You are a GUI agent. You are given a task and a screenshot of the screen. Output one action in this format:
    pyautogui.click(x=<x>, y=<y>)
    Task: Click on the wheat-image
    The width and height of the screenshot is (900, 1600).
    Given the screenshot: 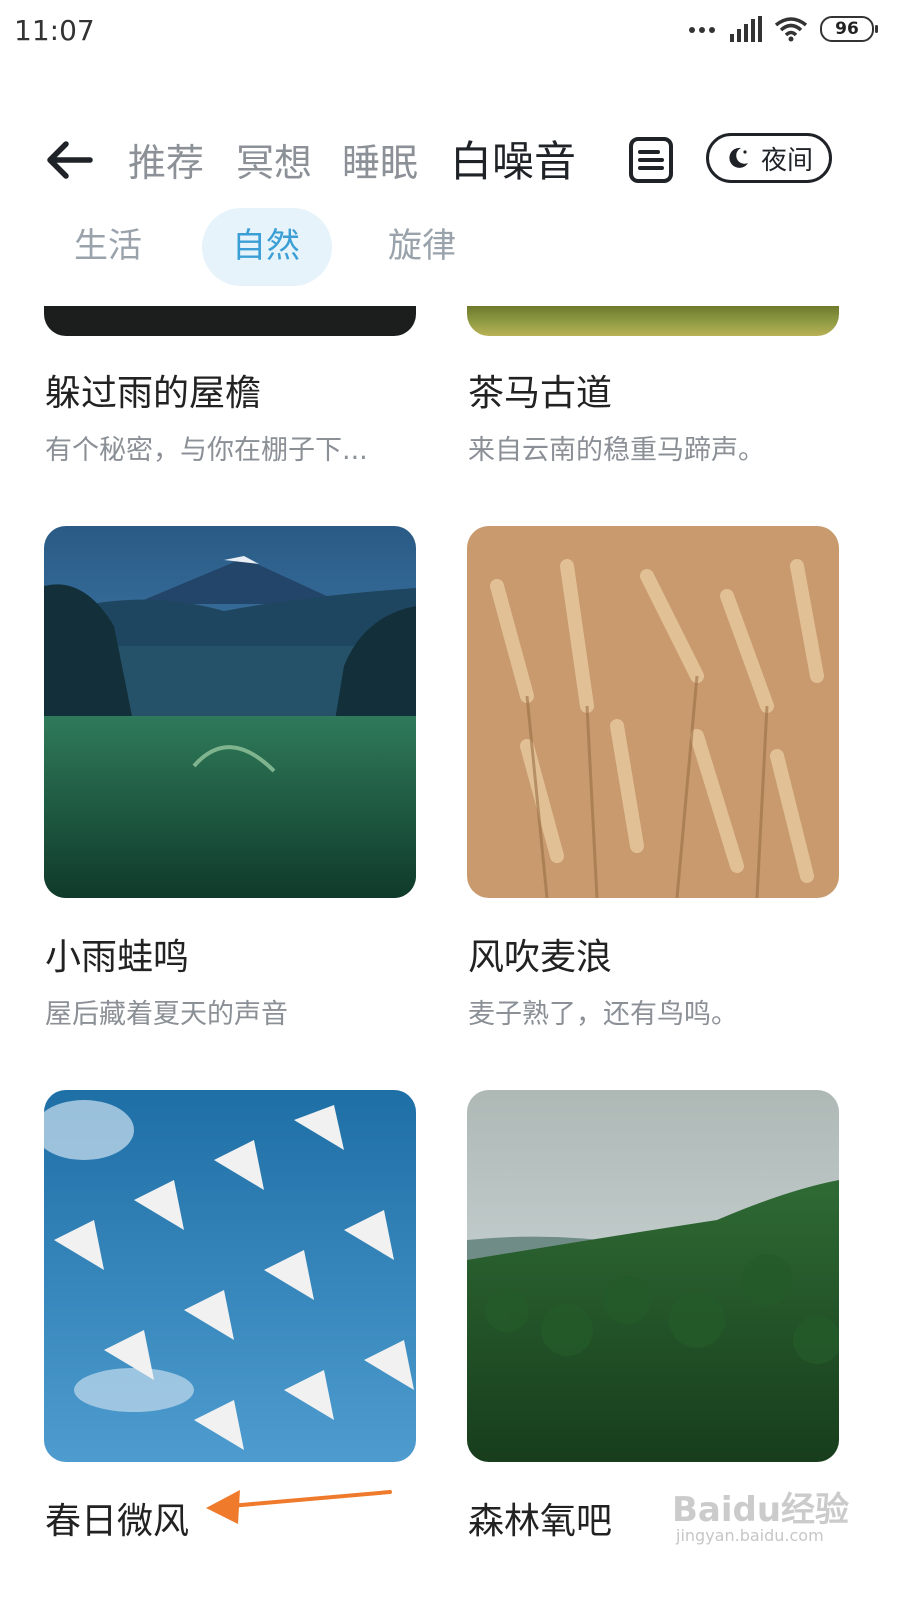 What is the action you would take?
    pyautogui.click(x=653, y=712)
    